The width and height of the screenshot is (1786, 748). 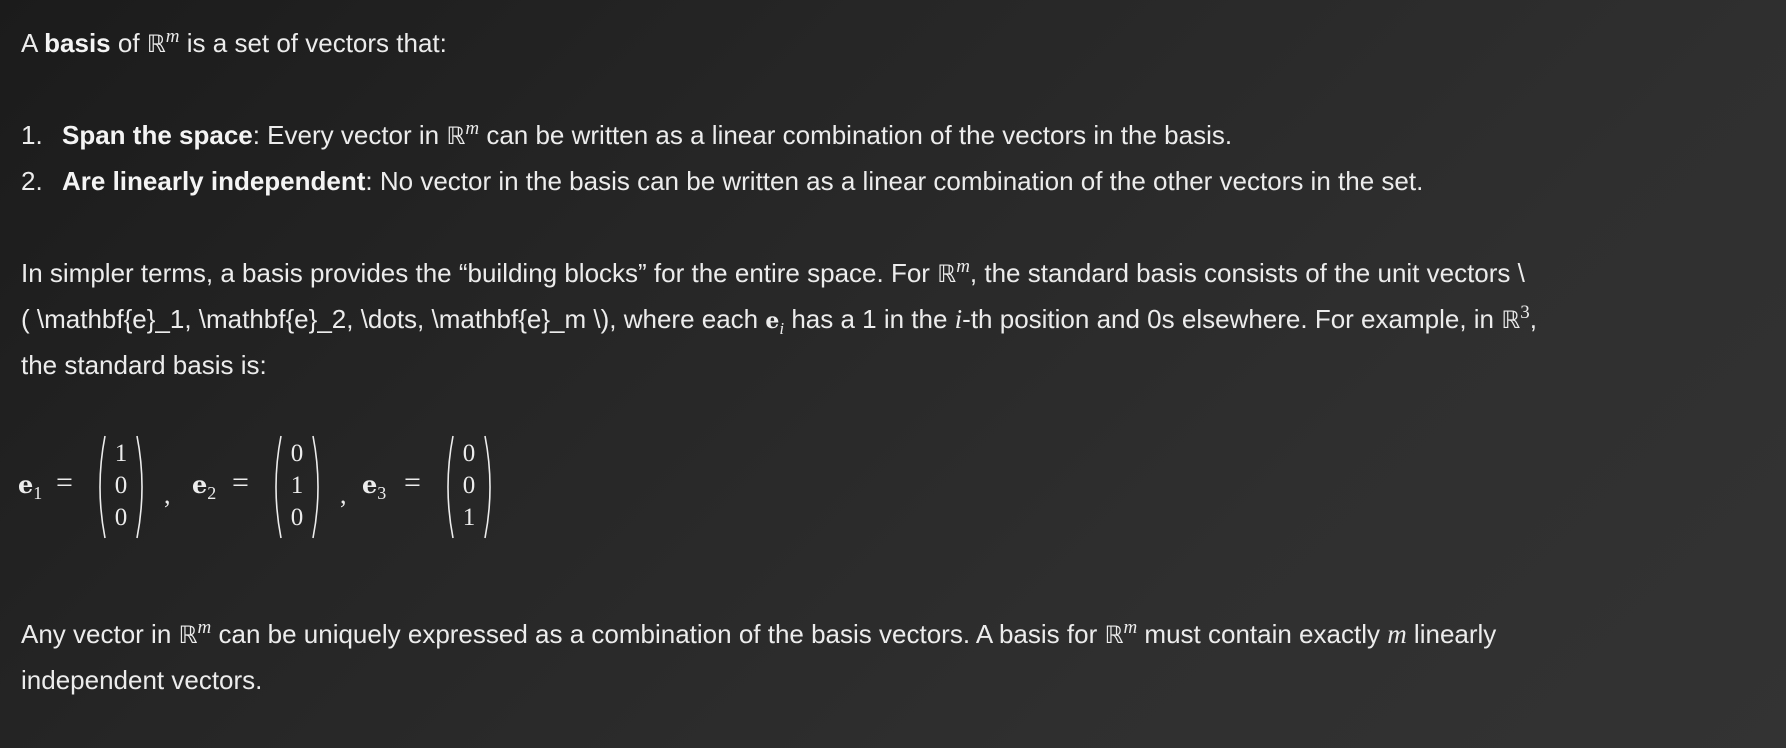 I want to click on vector-label: e2, so click(x=204, y=489).